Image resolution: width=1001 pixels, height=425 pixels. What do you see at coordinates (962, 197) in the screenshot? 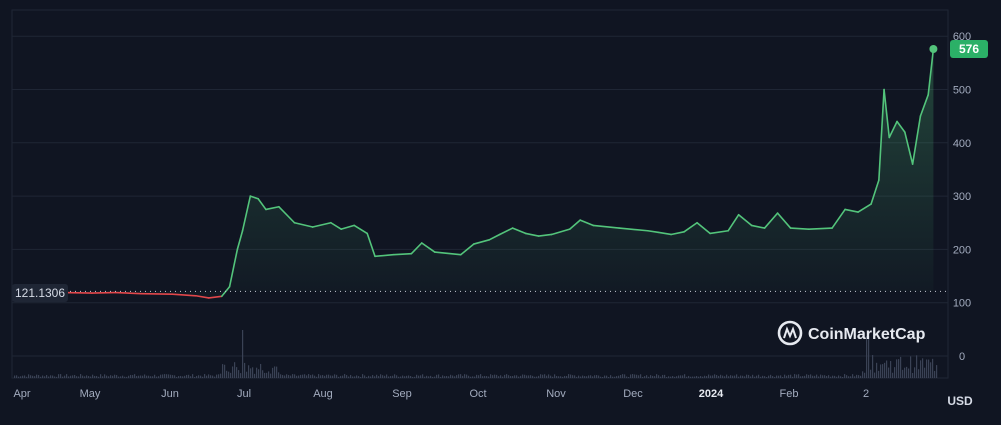
I see `y-tick-label: 300` at bounding box center [962, 197].